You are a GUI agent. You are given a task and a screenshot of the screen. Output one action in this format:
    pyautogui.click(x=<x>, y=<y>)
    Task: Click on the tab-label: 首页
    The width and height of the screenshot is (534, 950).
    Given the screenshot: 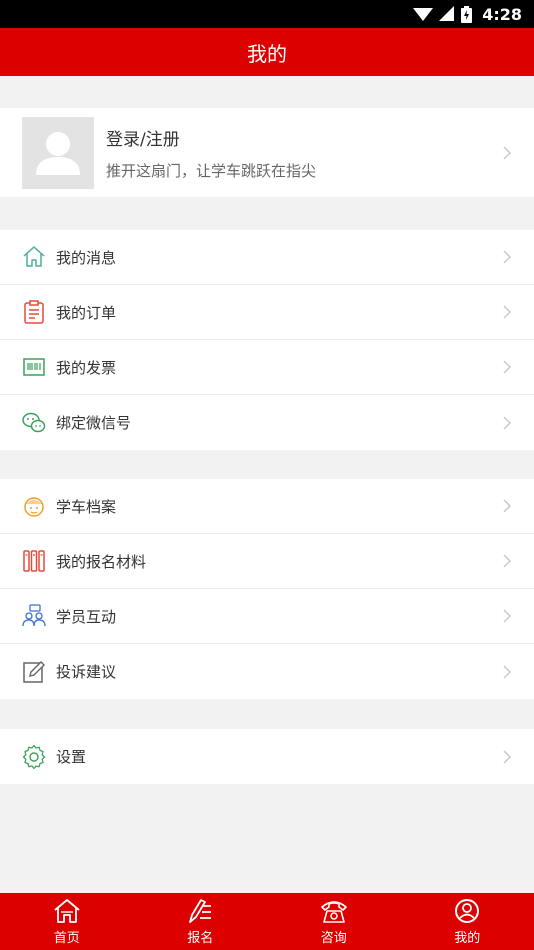 What is the action you would take?
    pyautogui.click(x=66, y=938)
    